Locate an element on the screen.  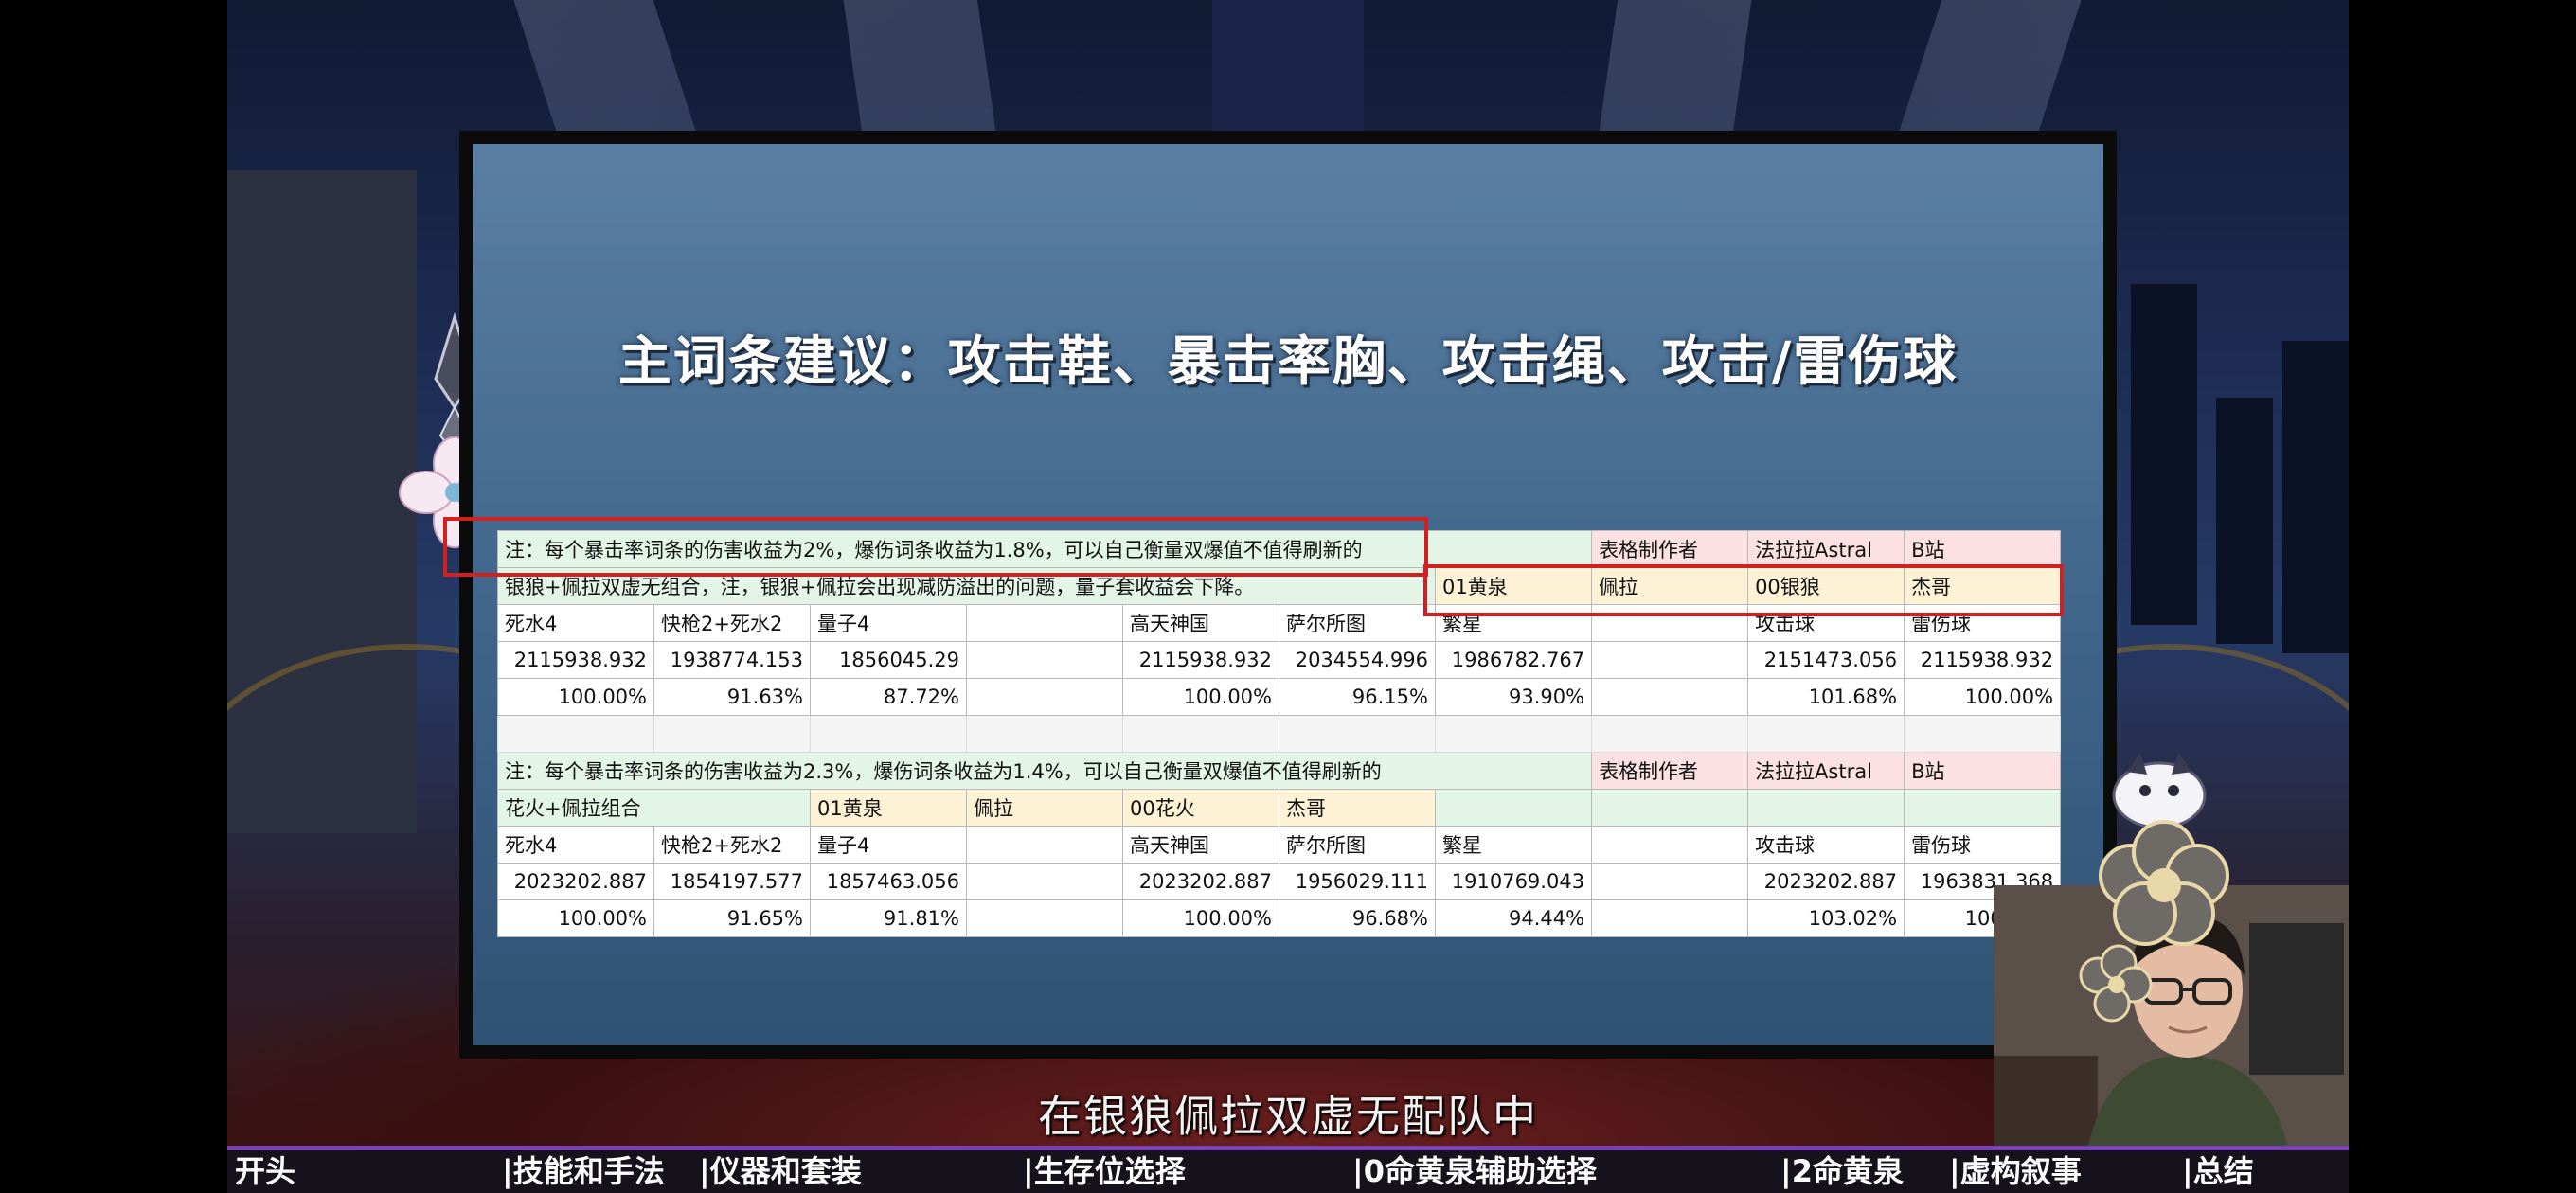
table-spacer-row is located at coordinates (1279, 734).